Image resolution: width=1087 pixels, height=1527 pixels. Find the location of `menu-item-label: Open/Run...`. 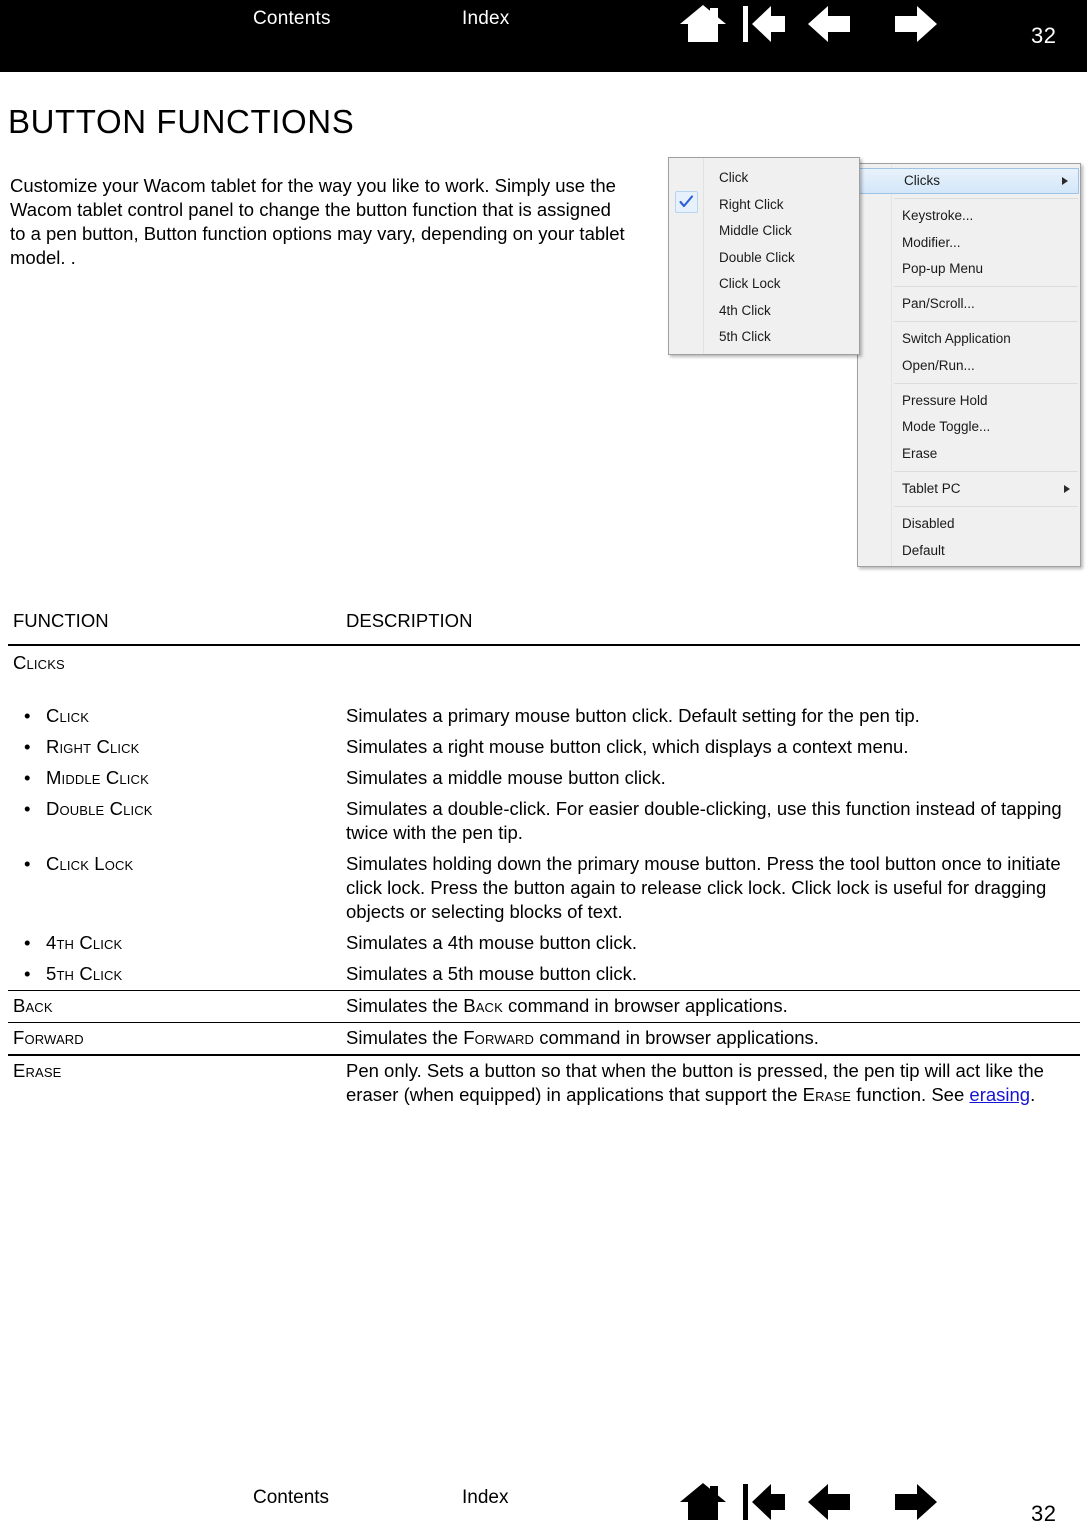

menu-item-label: Open/Run... is located at coordinates (938, 365).